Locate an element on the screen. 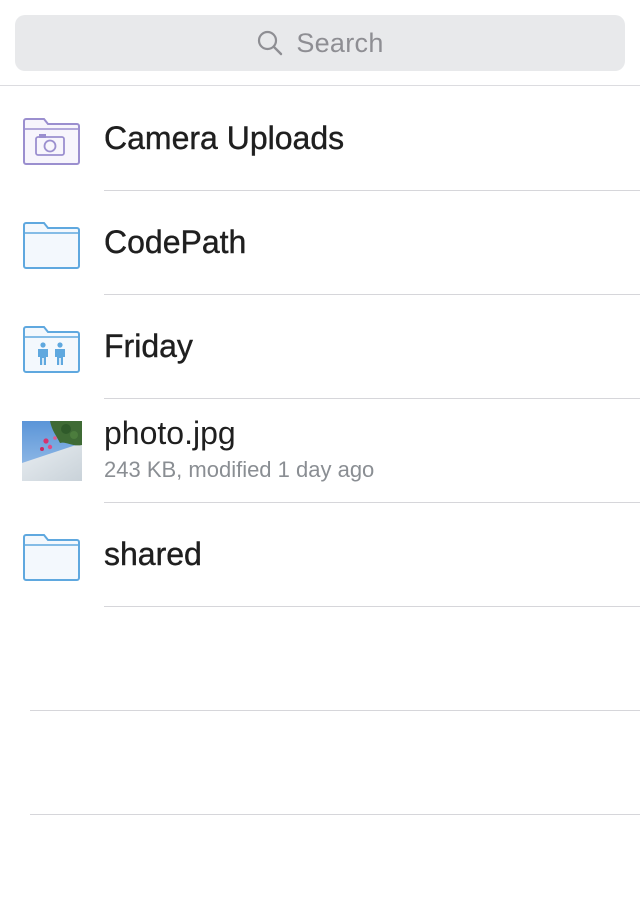  list-item-photo-jpg: photo.jpg 243 KB, modified 1 day ago is located at coordinates (320, 451).